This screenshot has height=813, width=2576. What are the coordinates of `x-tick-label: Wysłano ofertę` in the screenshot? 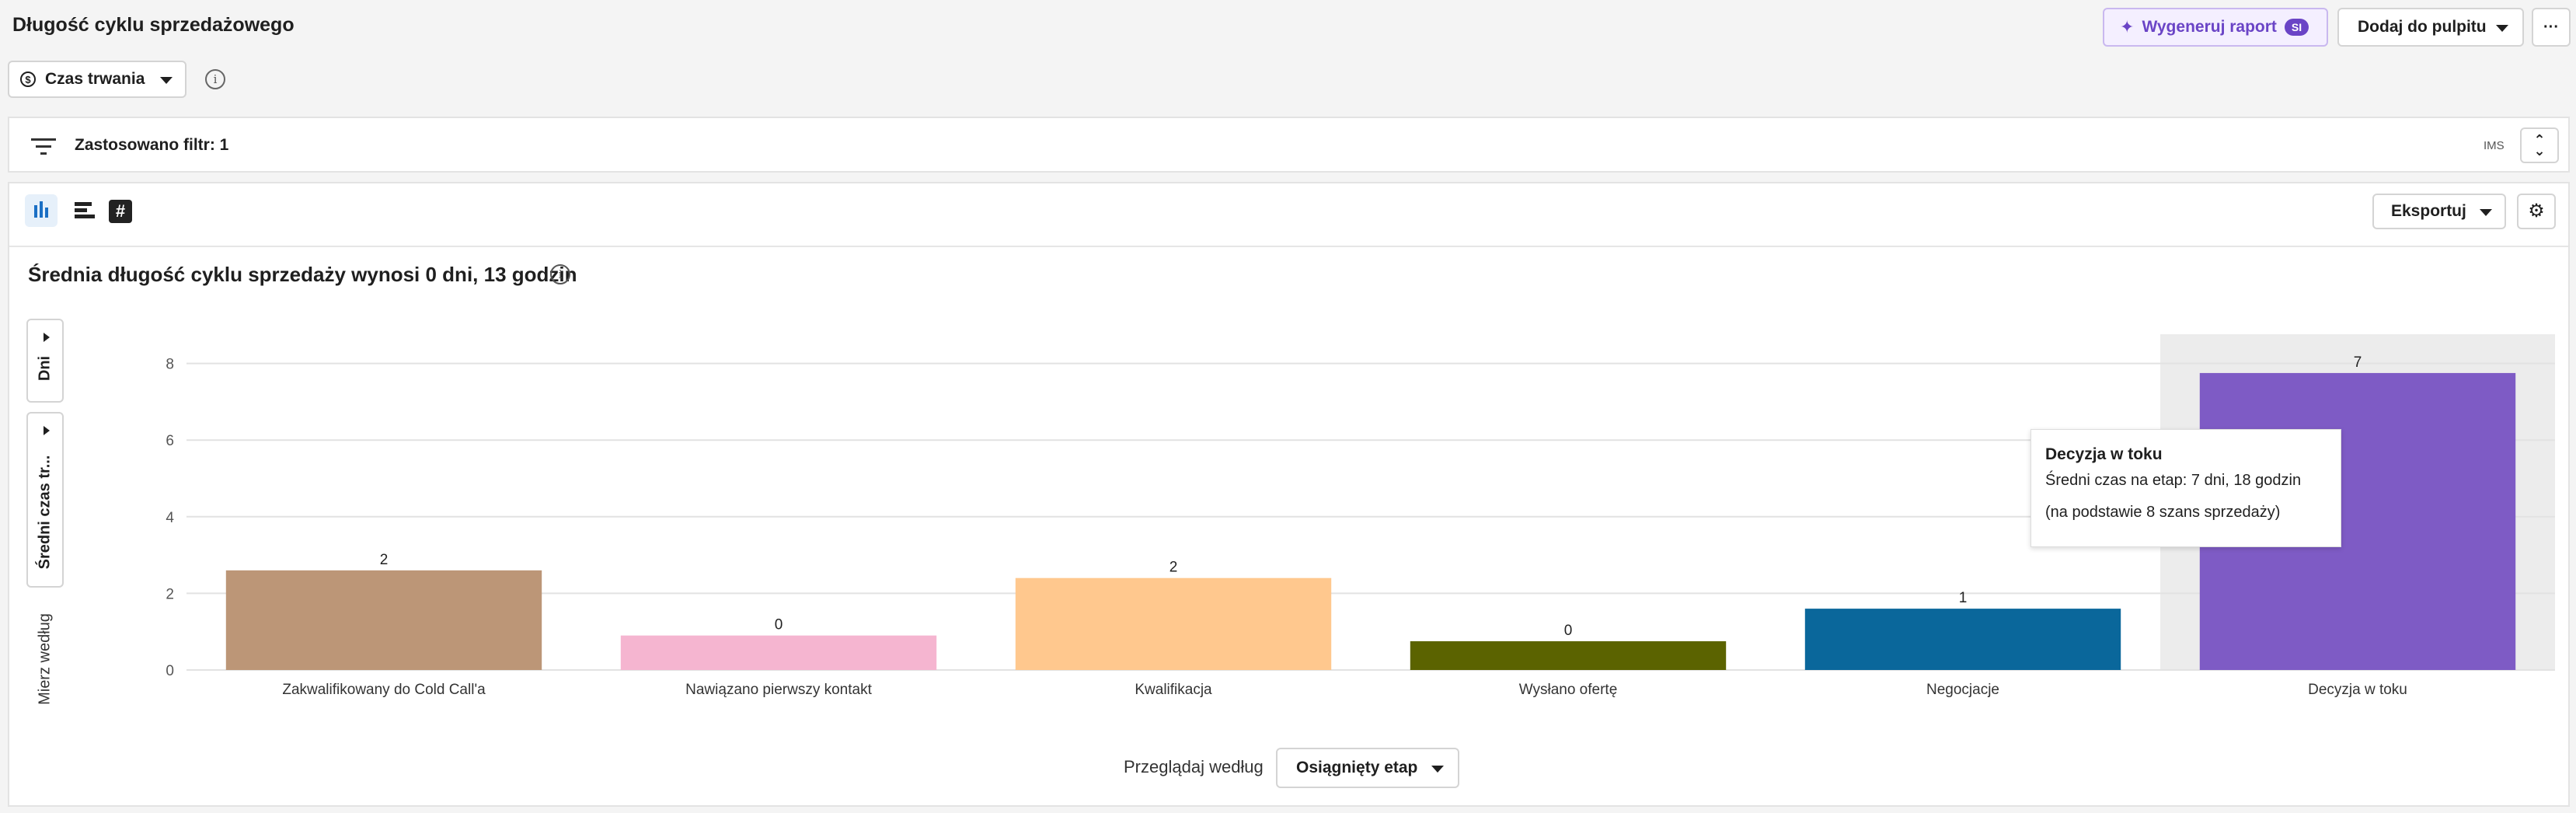 It's located at (1568, 690).